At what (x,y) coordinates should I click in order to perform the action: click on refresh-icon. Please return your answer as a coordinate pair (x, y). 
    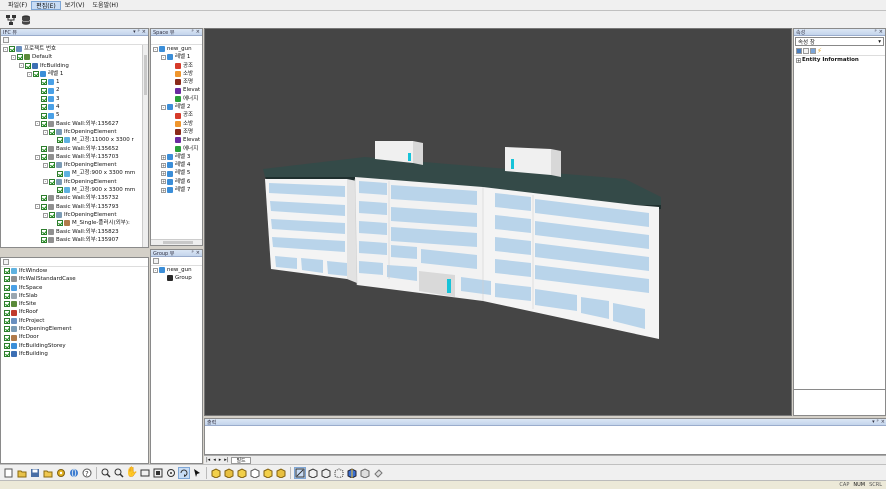
    Looking at the image, I should click on (156, 261).